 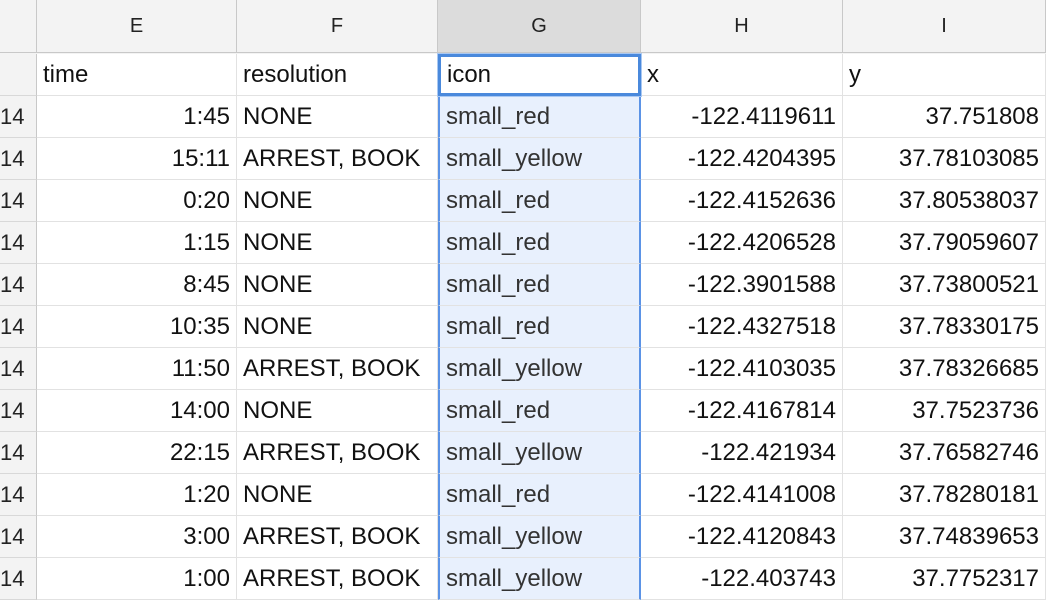 What do you see at coordinates (137, 579) in the screenshot?
I see `cell-time: 1:00` at bounding box center [137, 579].